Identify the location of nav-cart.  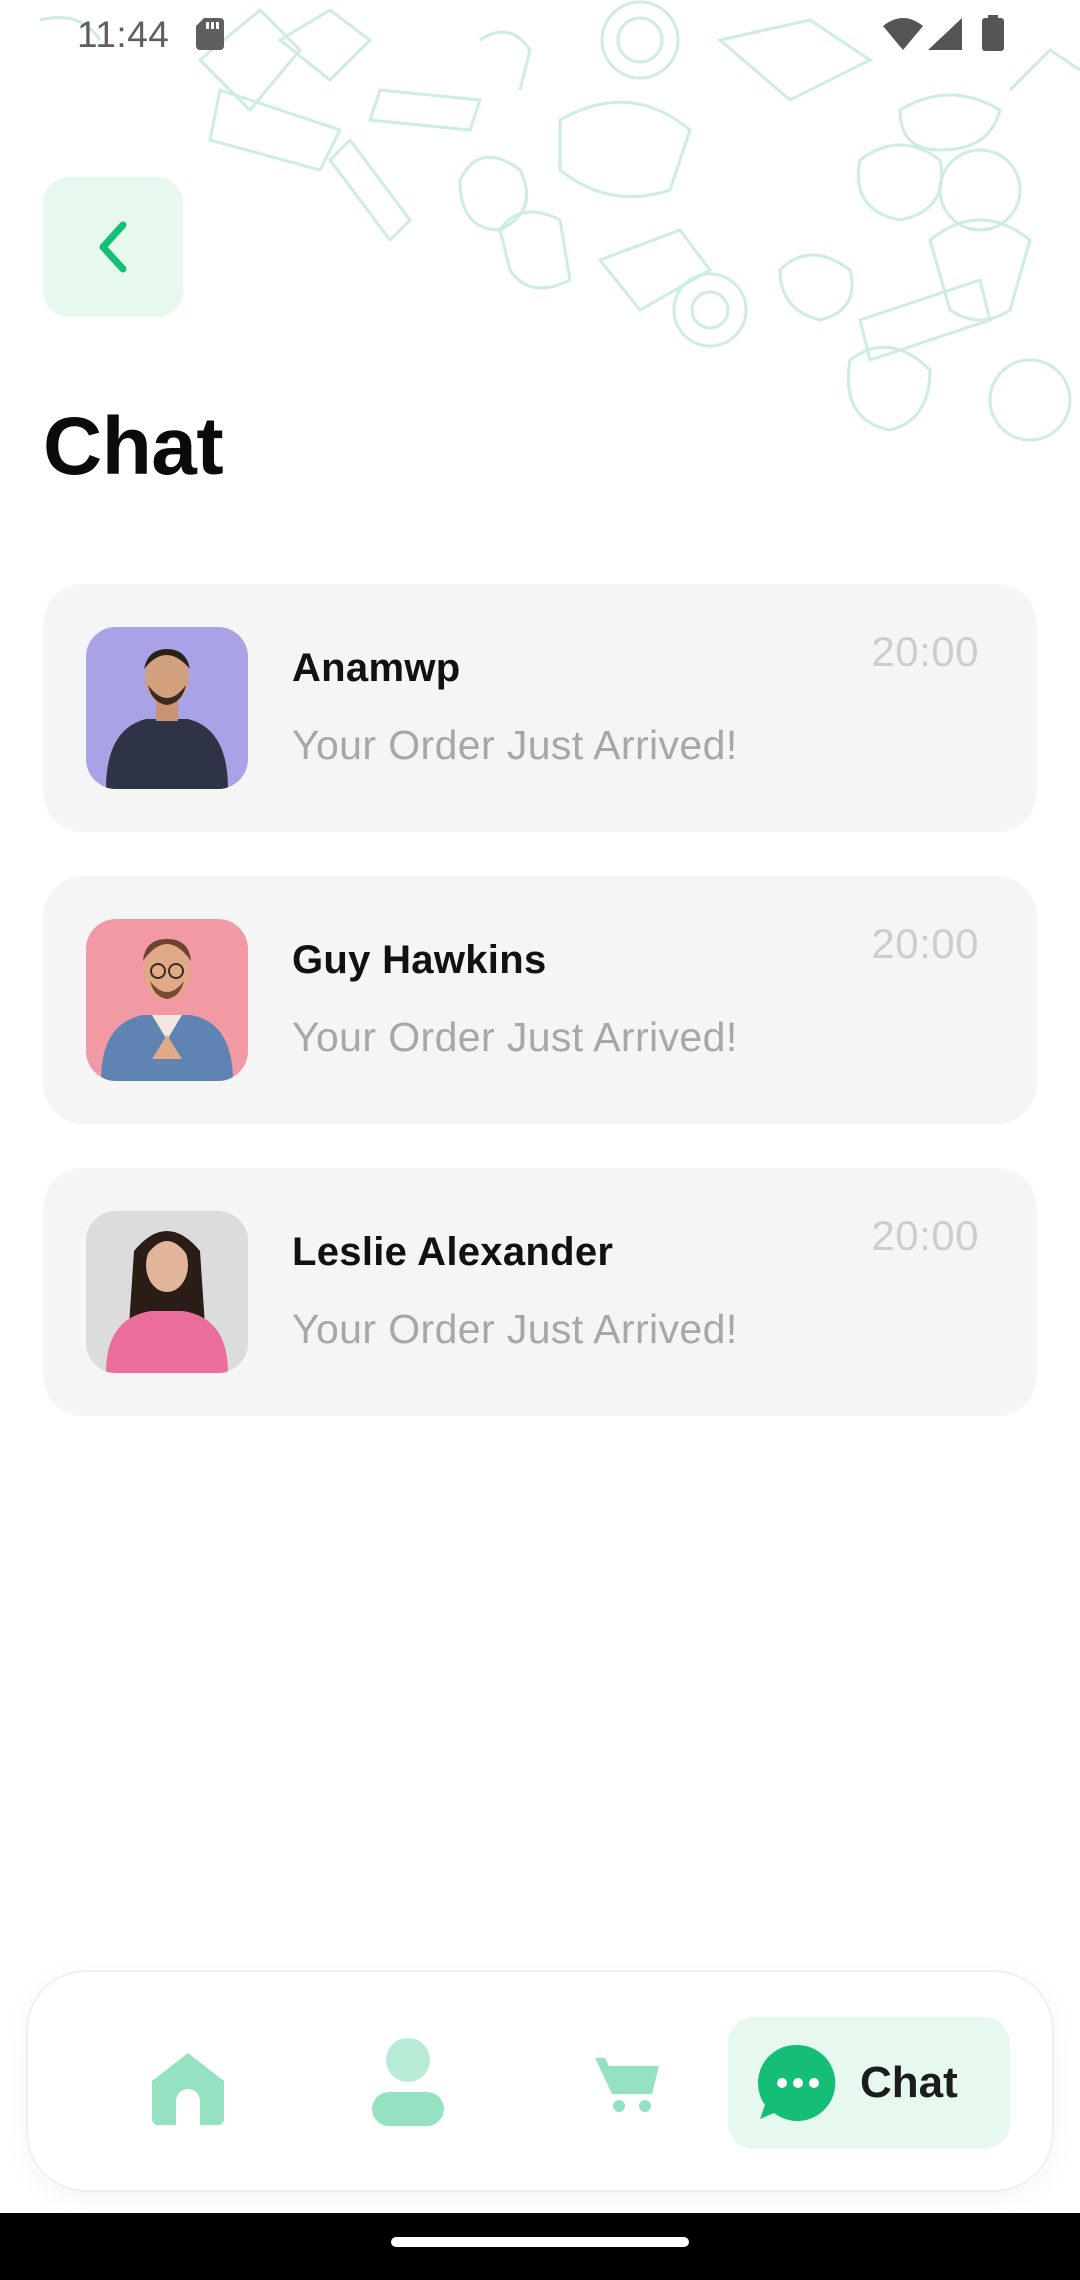
(628, 2084).